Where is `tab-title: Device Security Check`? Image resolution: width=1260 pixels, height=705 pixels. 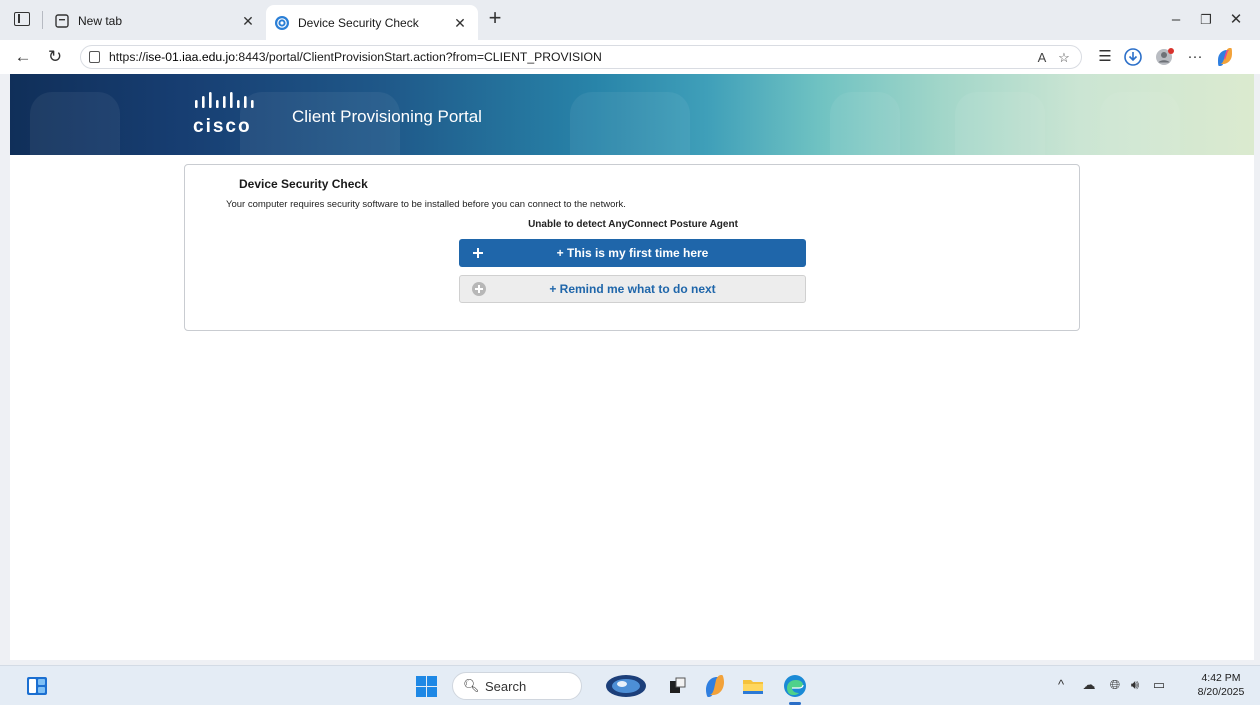
tab-title: Device Security Check is located at coordinates (358, 22).